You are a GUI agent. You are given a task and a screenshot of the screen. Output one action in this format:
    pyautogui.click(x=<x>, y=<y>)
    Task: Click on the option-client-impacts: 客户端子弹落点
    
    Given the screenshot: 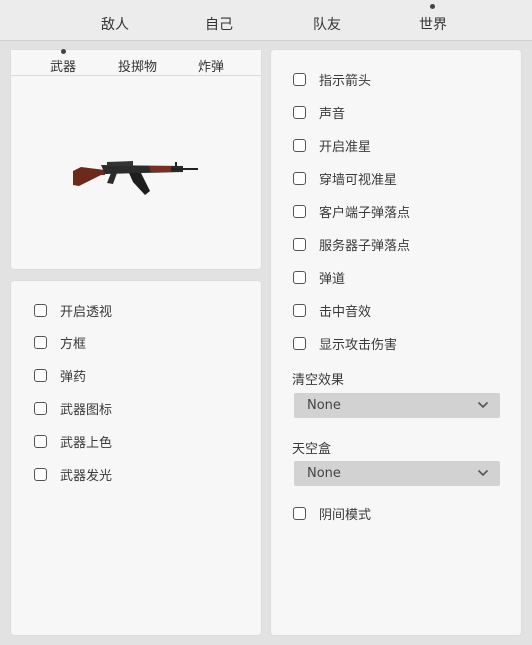 What is the action you would take?
    pyautogui.click(x=351, y=212)
    